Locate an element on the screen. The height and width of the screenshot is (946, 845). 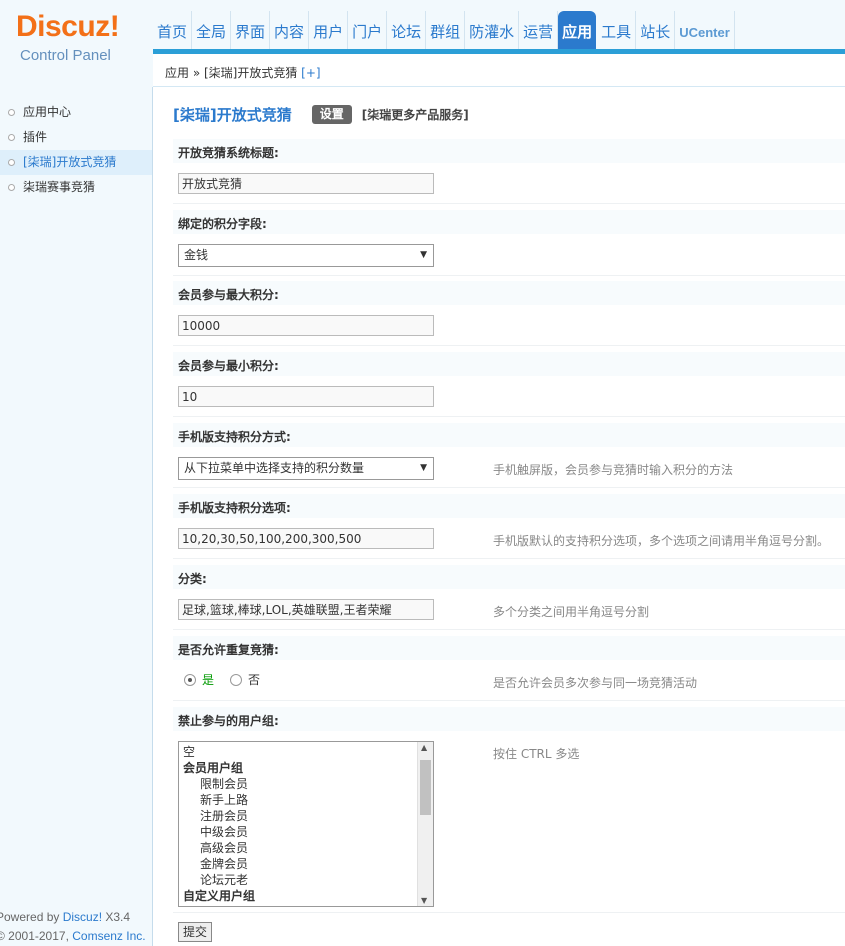
scroll-up-icon: ▲ is located at coordinates (424, 747).